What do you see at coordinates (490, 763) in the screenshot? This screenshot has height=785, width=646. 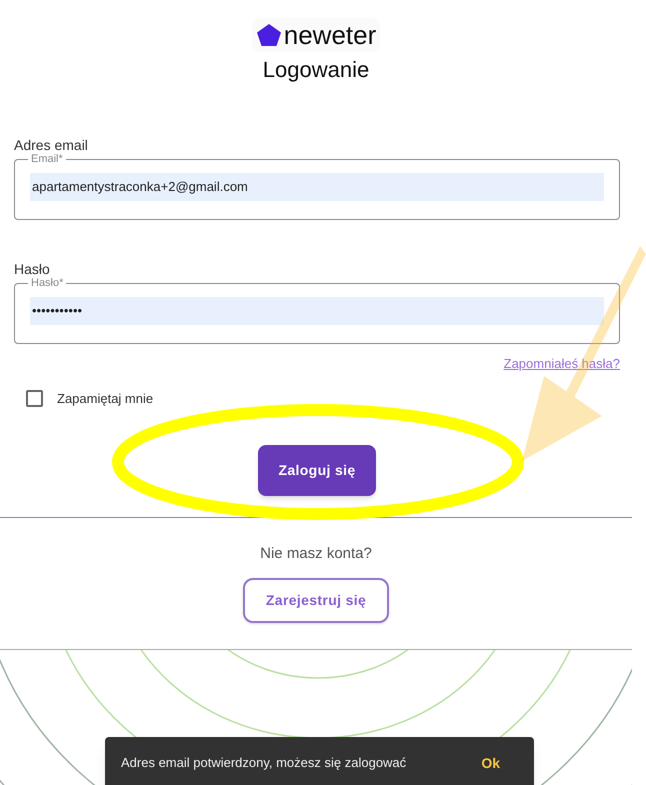 I see `snackbar-ok-button: Ok` at bounding box center [490, 763].